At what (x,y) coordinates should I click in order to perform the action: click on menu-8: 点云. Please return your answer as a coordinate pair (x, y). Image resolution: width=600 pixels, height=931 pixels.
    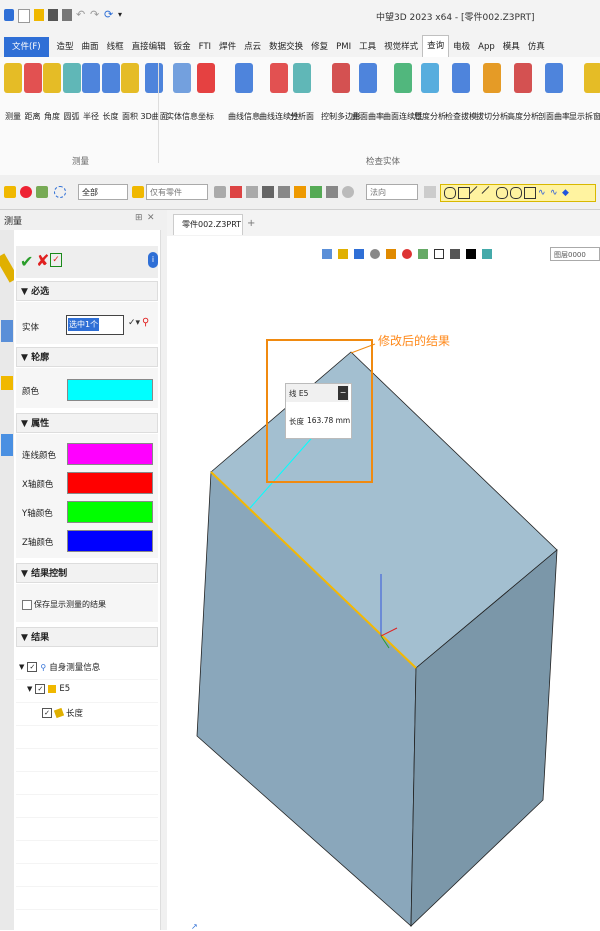
    Looking at the image, I should click on (252, 47).